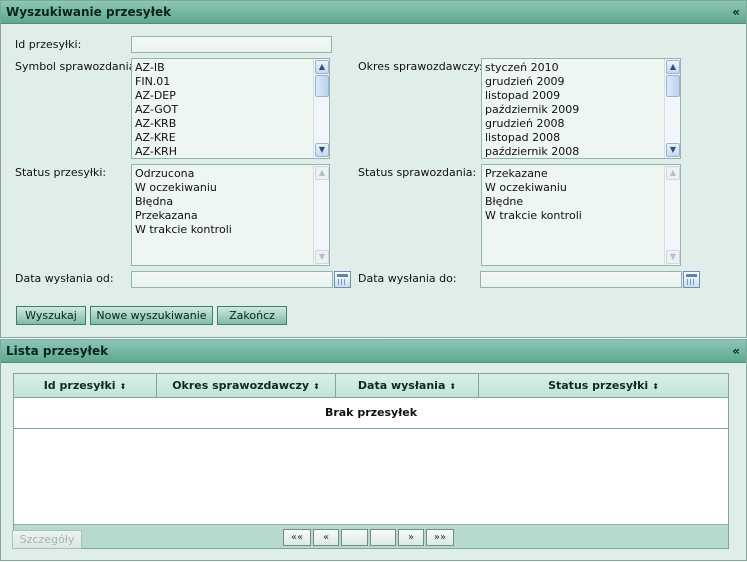  I want to click on period-scrollbar: ▲ ▼, so click(672, 108).